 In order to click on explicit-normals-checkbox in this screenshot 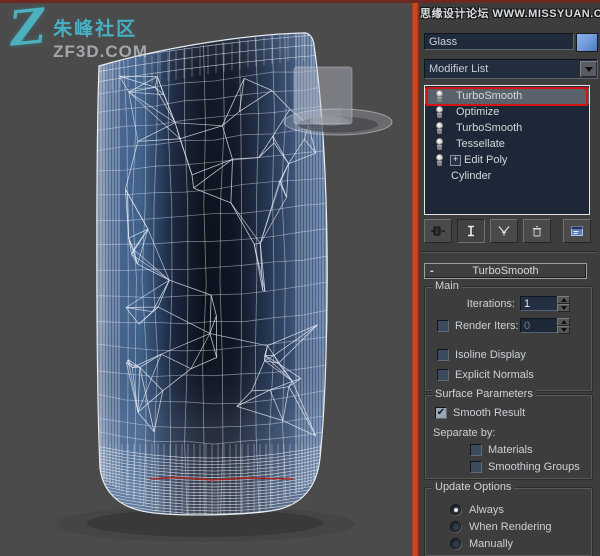, I will do `click(443, 375)`.